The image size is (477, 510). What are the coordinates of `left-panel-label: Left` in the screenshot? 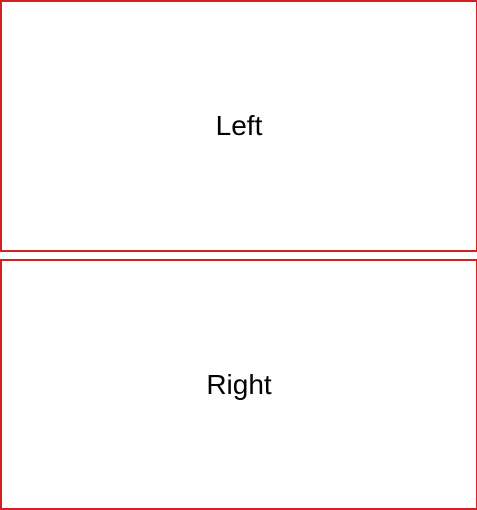 It's located at (239, 125).